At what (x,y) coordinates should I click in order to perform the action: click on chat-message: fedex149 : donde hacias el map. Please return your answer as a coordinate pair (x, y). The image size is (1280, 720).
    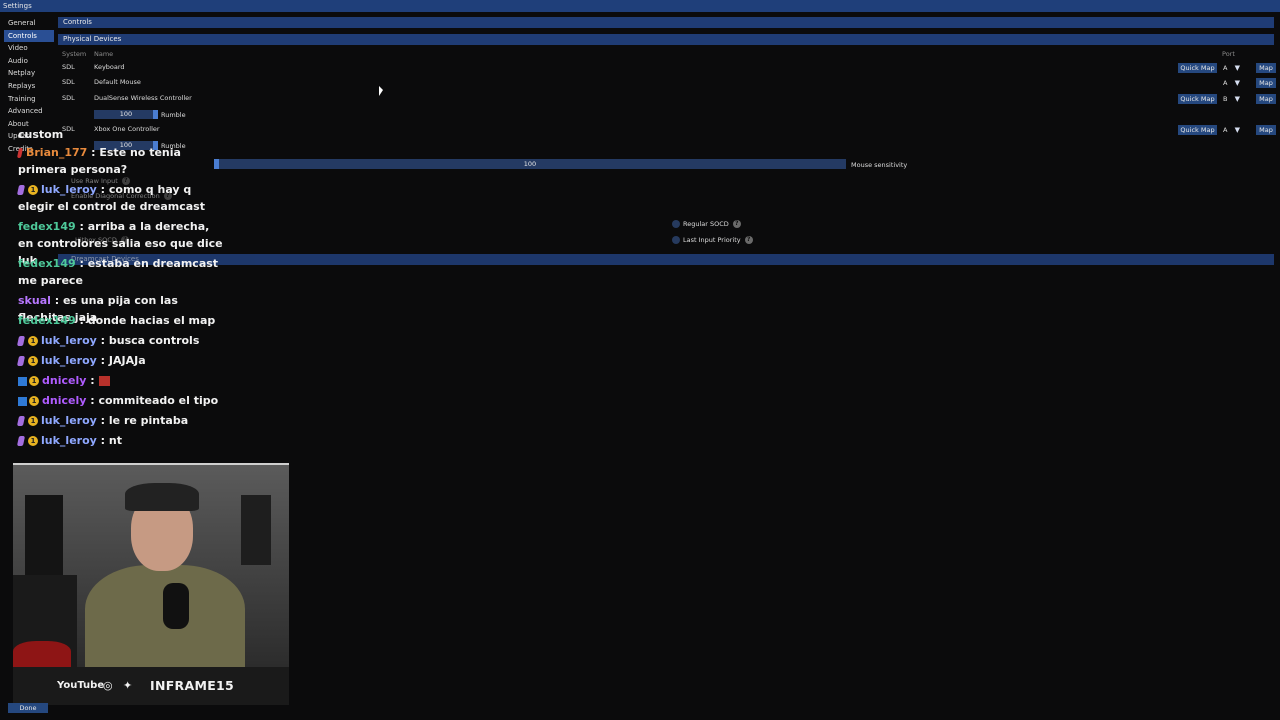
    Looking at the image, I should click on (123, 320).